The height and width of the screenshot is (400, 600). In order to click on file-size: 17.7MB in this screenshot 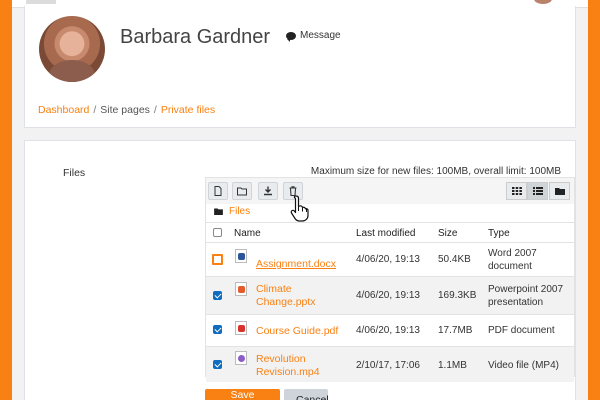, I will do `click(455, 330)`.